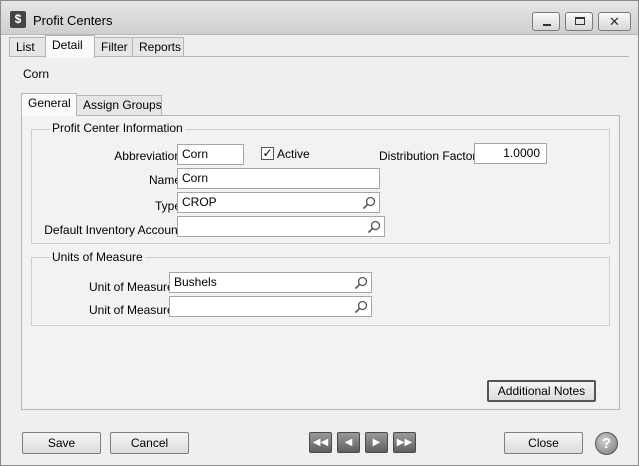 The width and height of the screenshot is (639, 466). I want to click on title-bar: $ Profit Centers ✕, so click(319, 18).